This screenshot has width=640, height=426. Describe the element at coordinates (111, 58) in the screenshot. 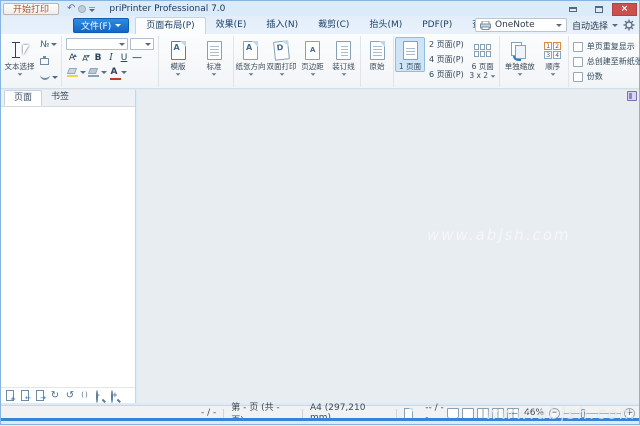

I see `italic-button: I` at that location.